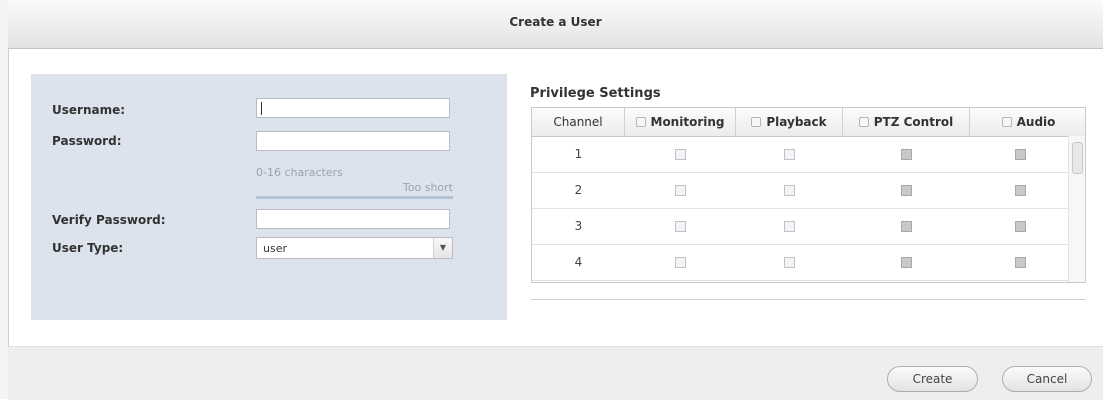 The image size is (1103, 400). What do you see at coordinates (442, 248) in the screenshot?
I see `chevron-down-icon: ▼` at bounding box center [442, 248].